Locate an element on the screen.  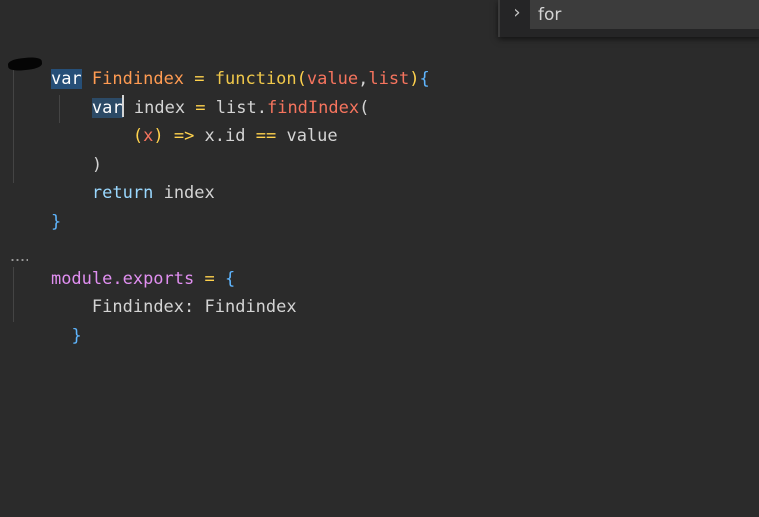
object-value: Findindex is located at coordinates (250, 307).